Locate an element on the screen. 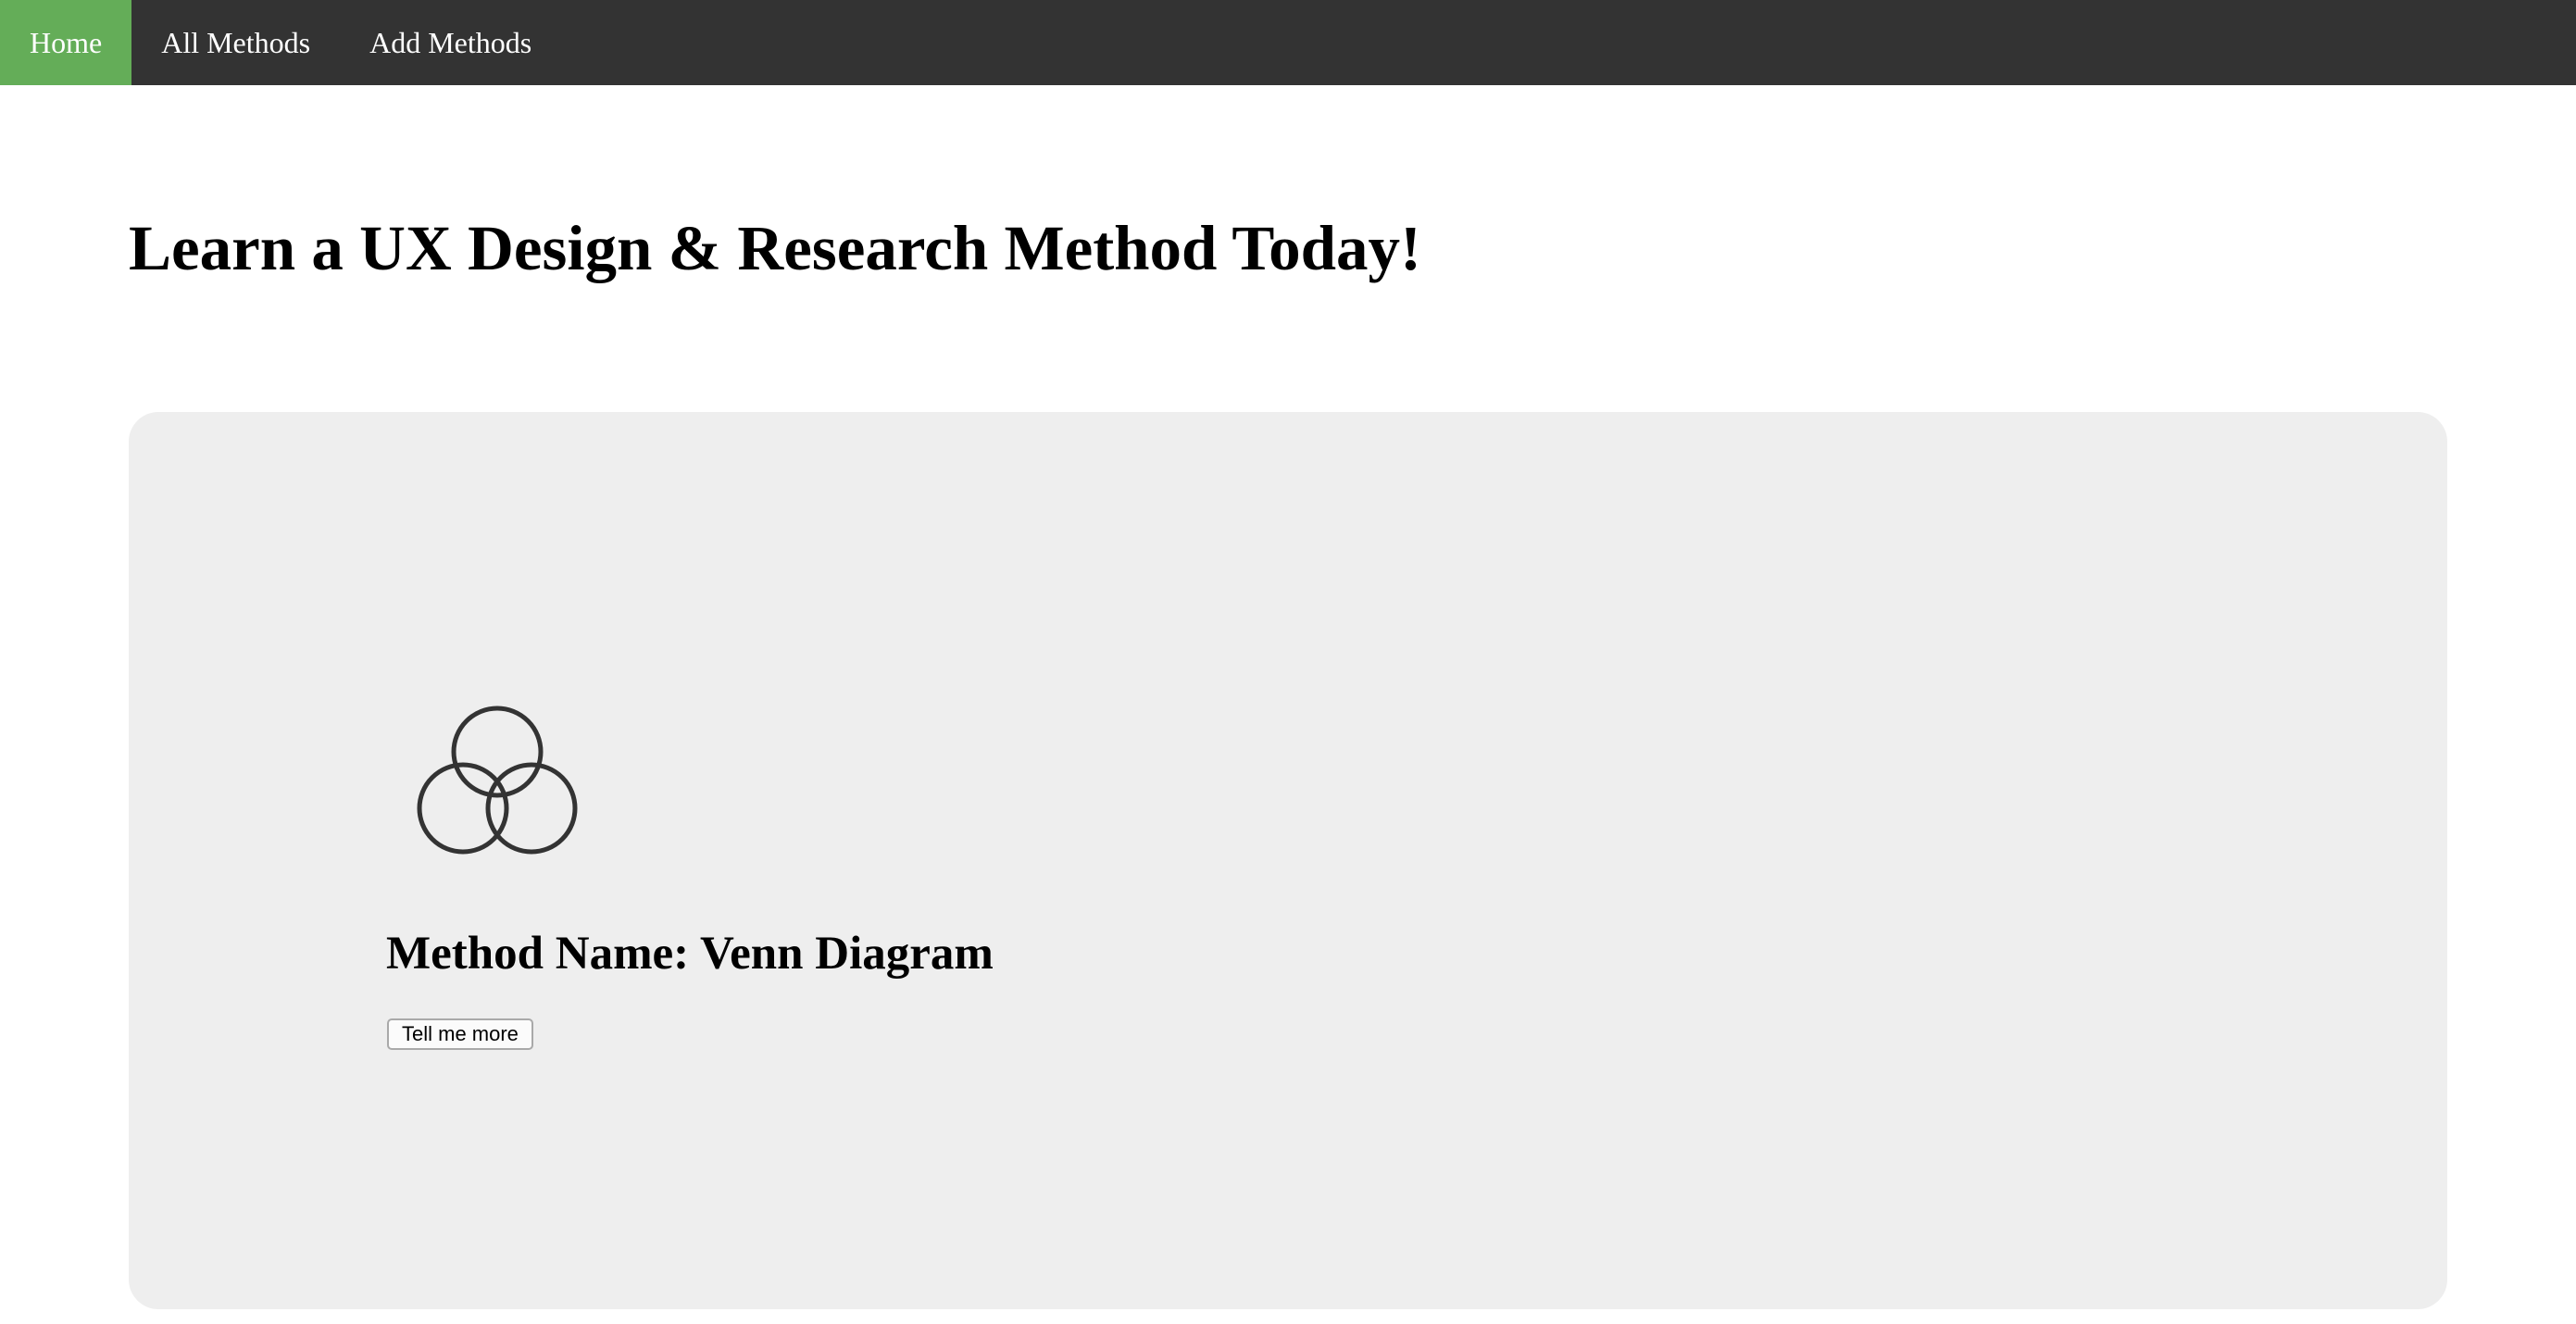  tell-me-more-button: Tell me more is located at coordinates (460, 1034).